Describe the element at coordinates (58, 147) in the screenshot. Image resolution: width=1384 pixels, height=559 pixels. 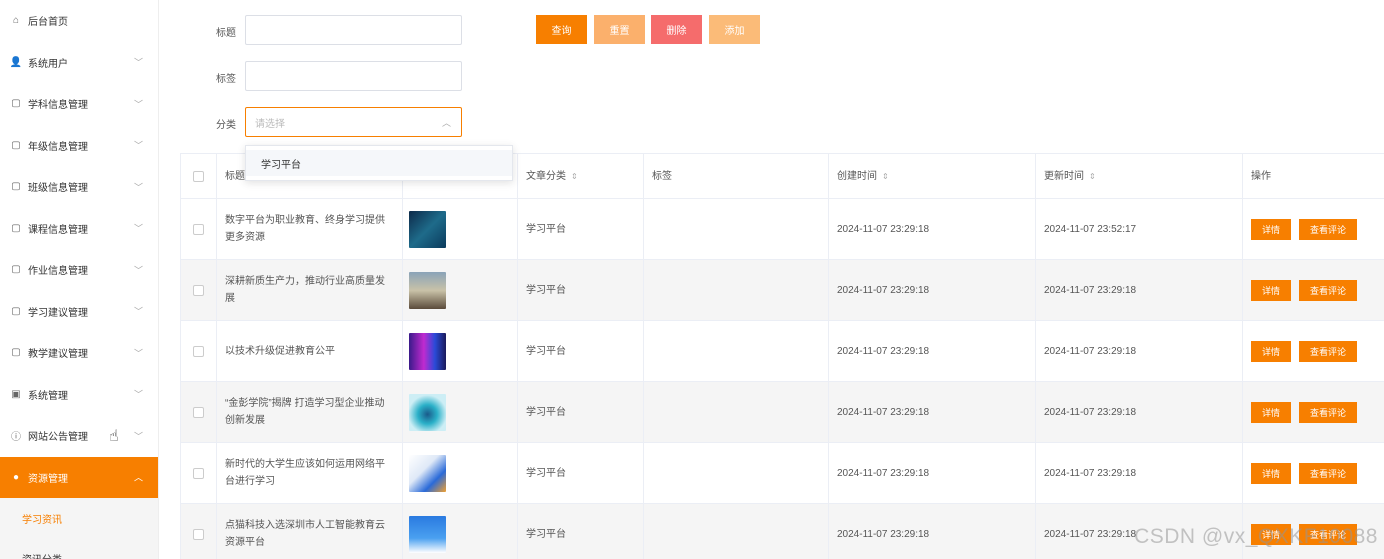
I see `sidebar-item-label: 年级信息管理` at that location.